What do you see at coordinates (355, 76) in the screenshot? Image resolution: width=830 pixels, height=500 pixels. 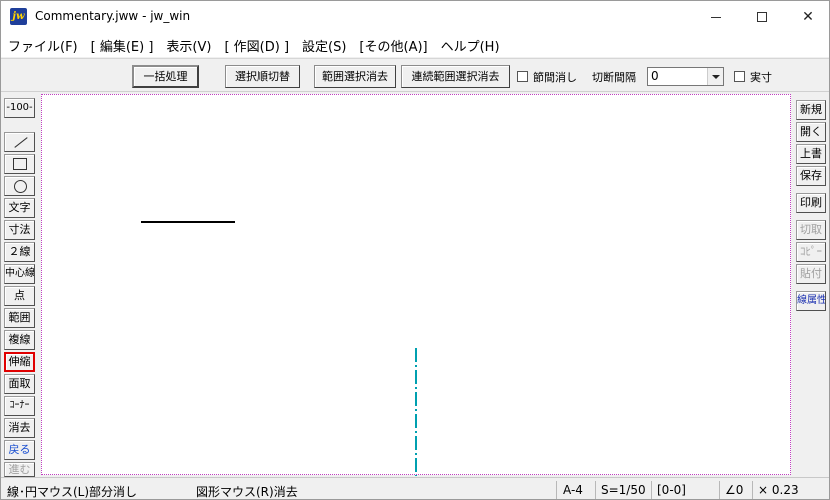 I see `range-select-erase-button: 範囲選択消去` at bounding box center [355, 76].